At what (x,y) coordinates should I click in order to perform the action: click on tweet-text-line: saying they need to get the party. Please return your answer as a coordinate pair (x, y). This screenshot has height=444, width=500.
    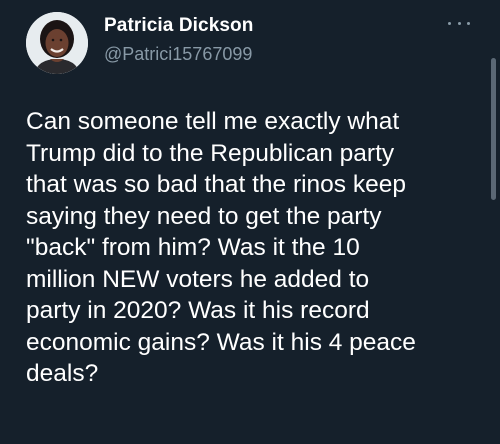
    Looking at the image, I should click on (204, 216).